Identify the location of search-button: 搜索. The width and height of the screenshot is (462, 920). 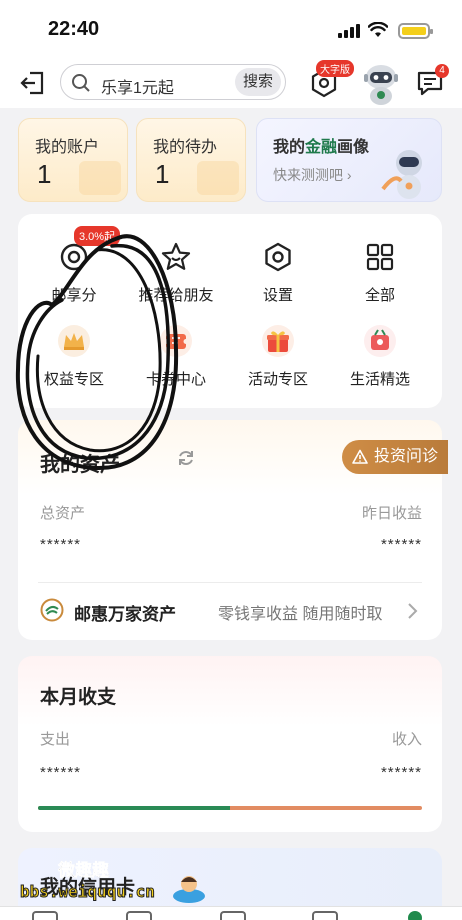
(258, 82).